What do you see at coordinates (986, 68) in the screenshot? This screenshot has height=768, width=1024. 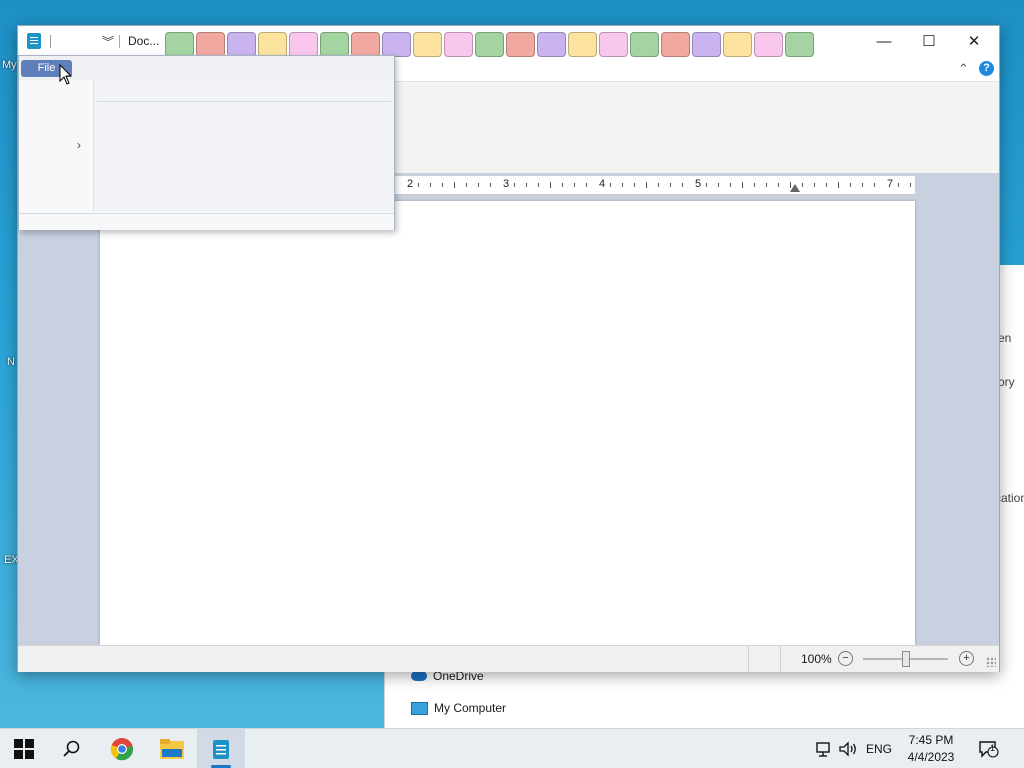 I see `help-icon: ?` at bounding box center [986, 68].